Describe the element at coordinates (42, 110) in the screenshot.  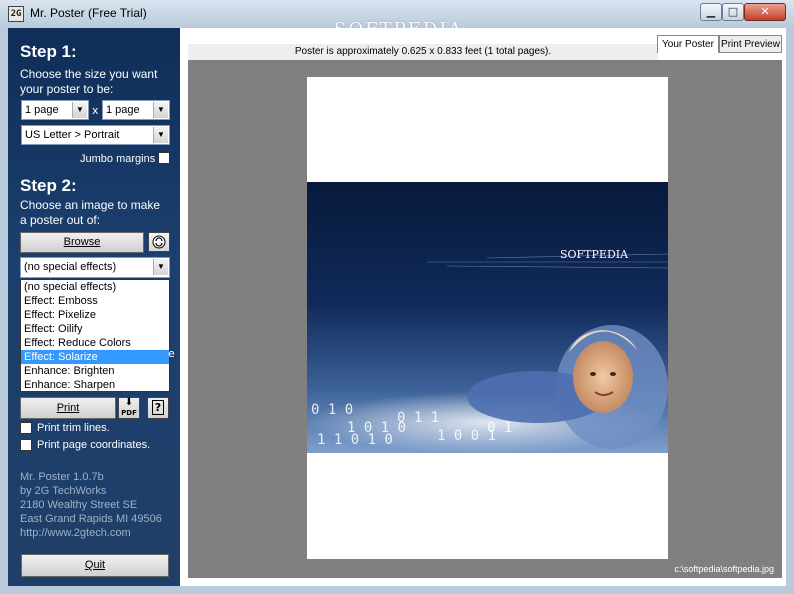
I see `poster-width-value: 1 page` at that location.